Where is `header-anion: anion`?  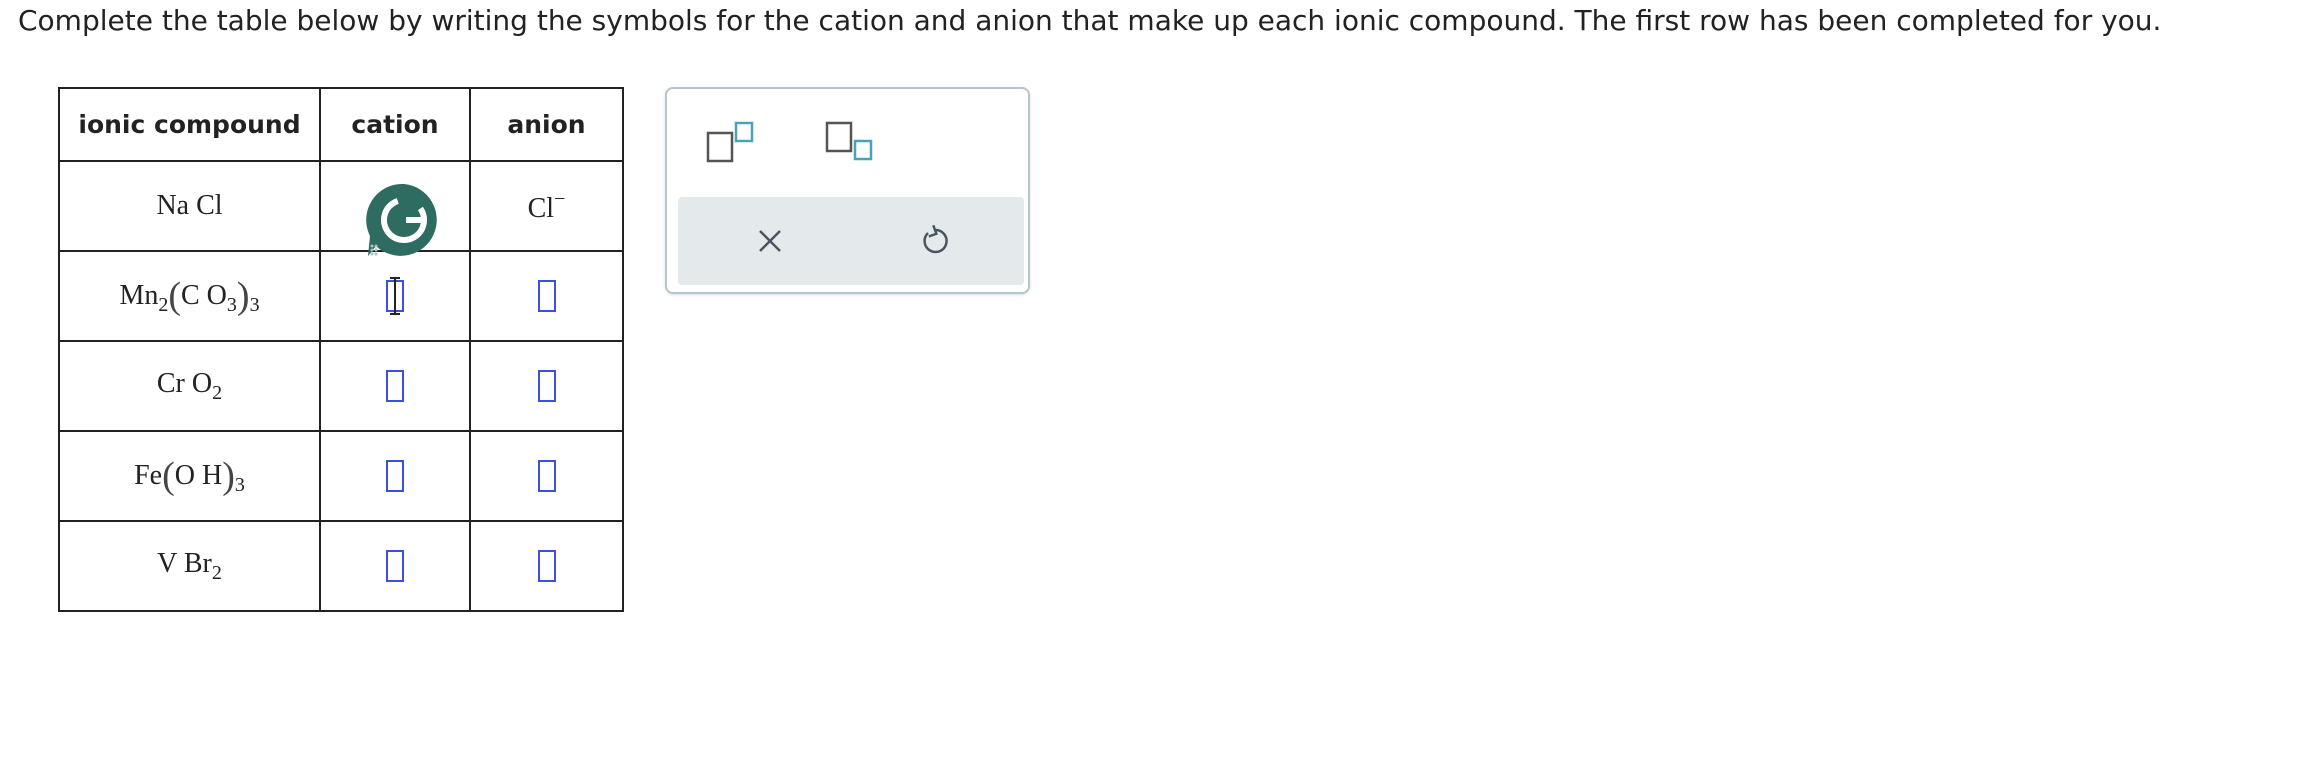 header-anion: anion is located at coordinates (546, 124).